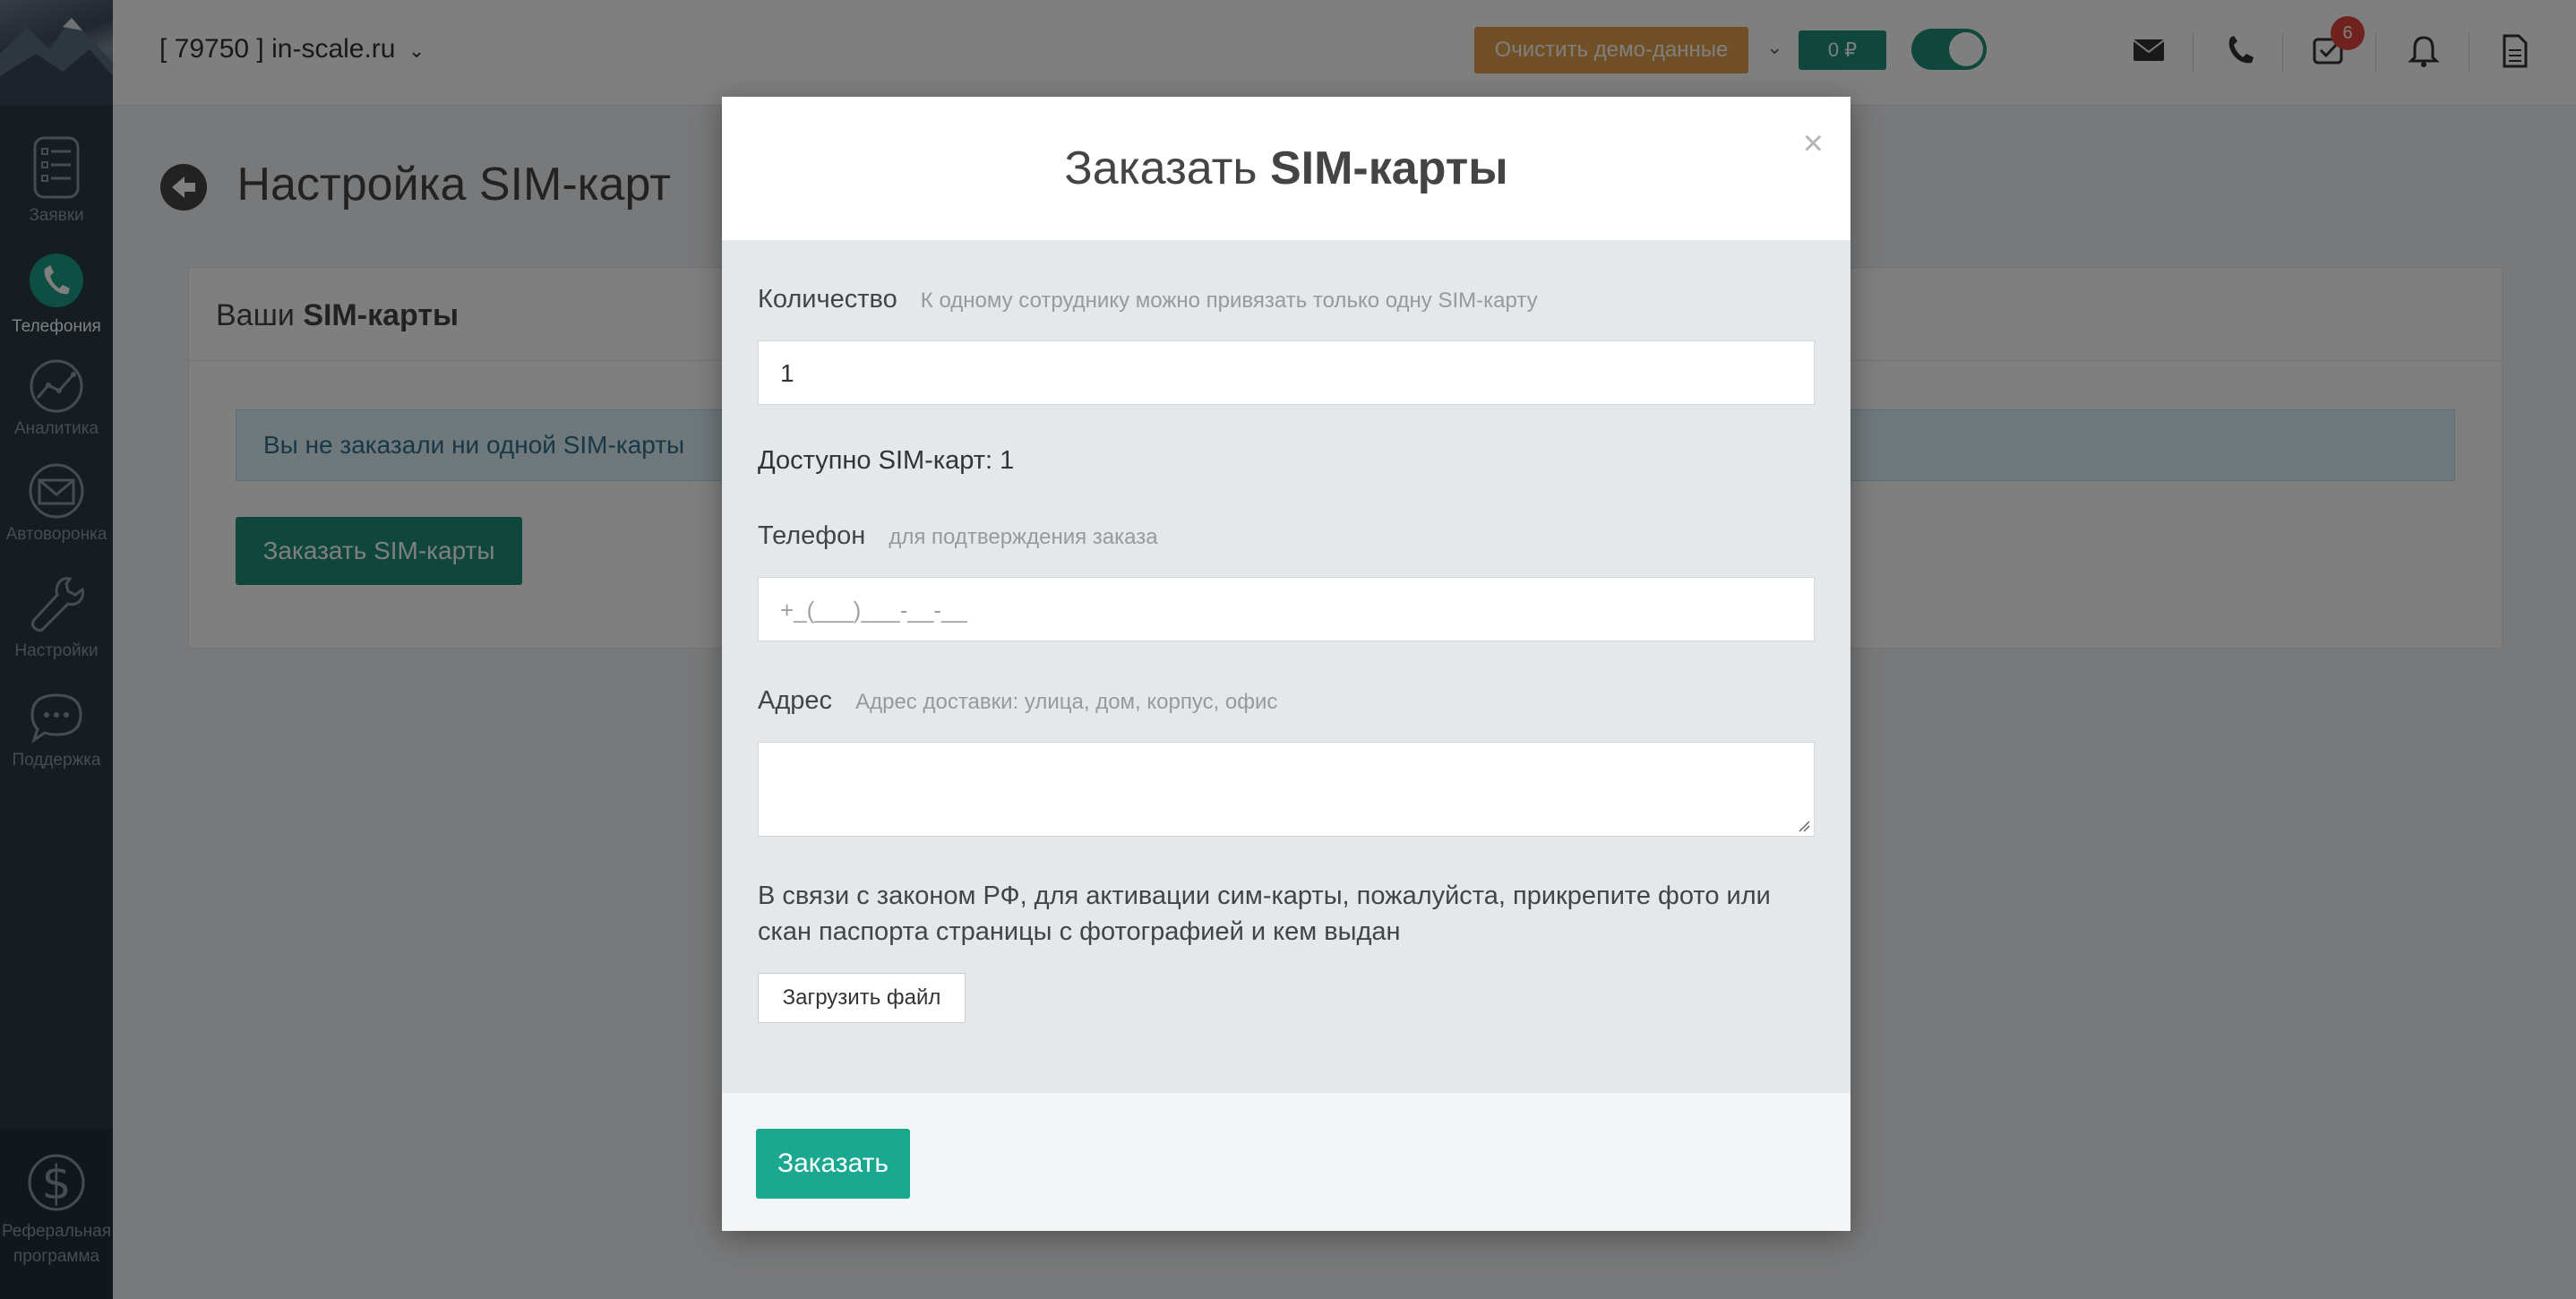 This screenshot has width=2576, height=1299. Describe the element at coordinates (795, 701) in the screenshot. I see `address-label-text: Адрес` at that location.